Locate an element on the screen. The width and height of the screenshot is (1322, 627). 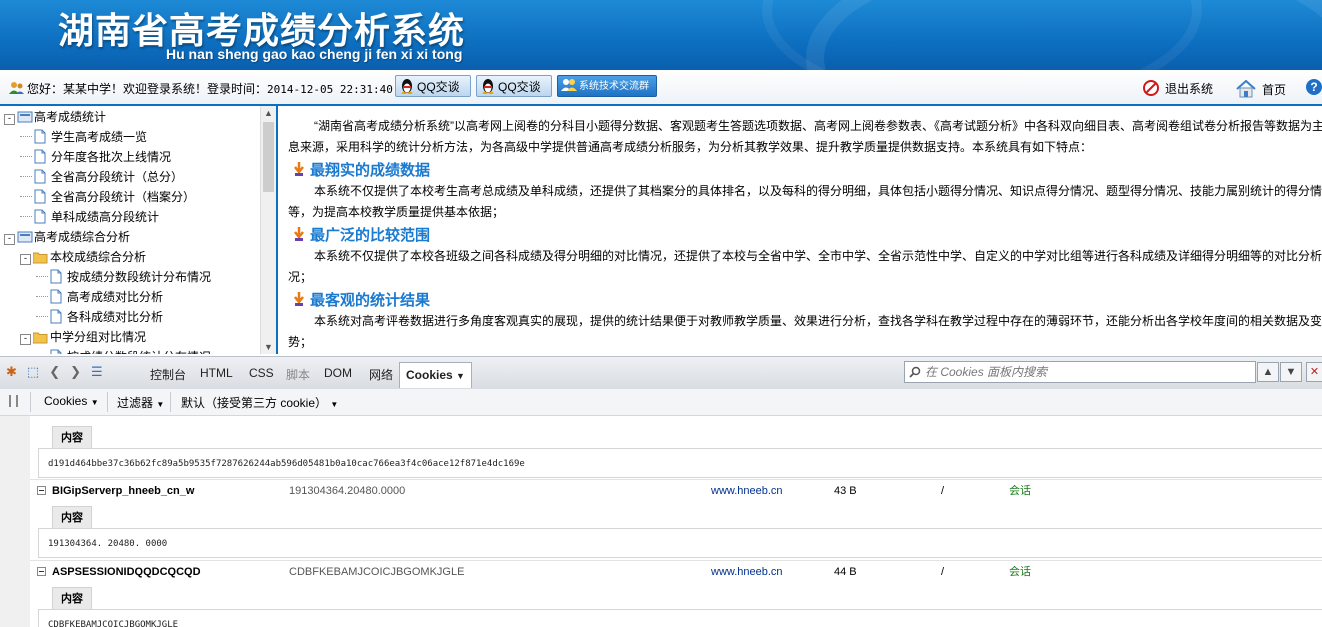
filter-menu: 过滤器 ▼ is located at coordinates (140, 402).